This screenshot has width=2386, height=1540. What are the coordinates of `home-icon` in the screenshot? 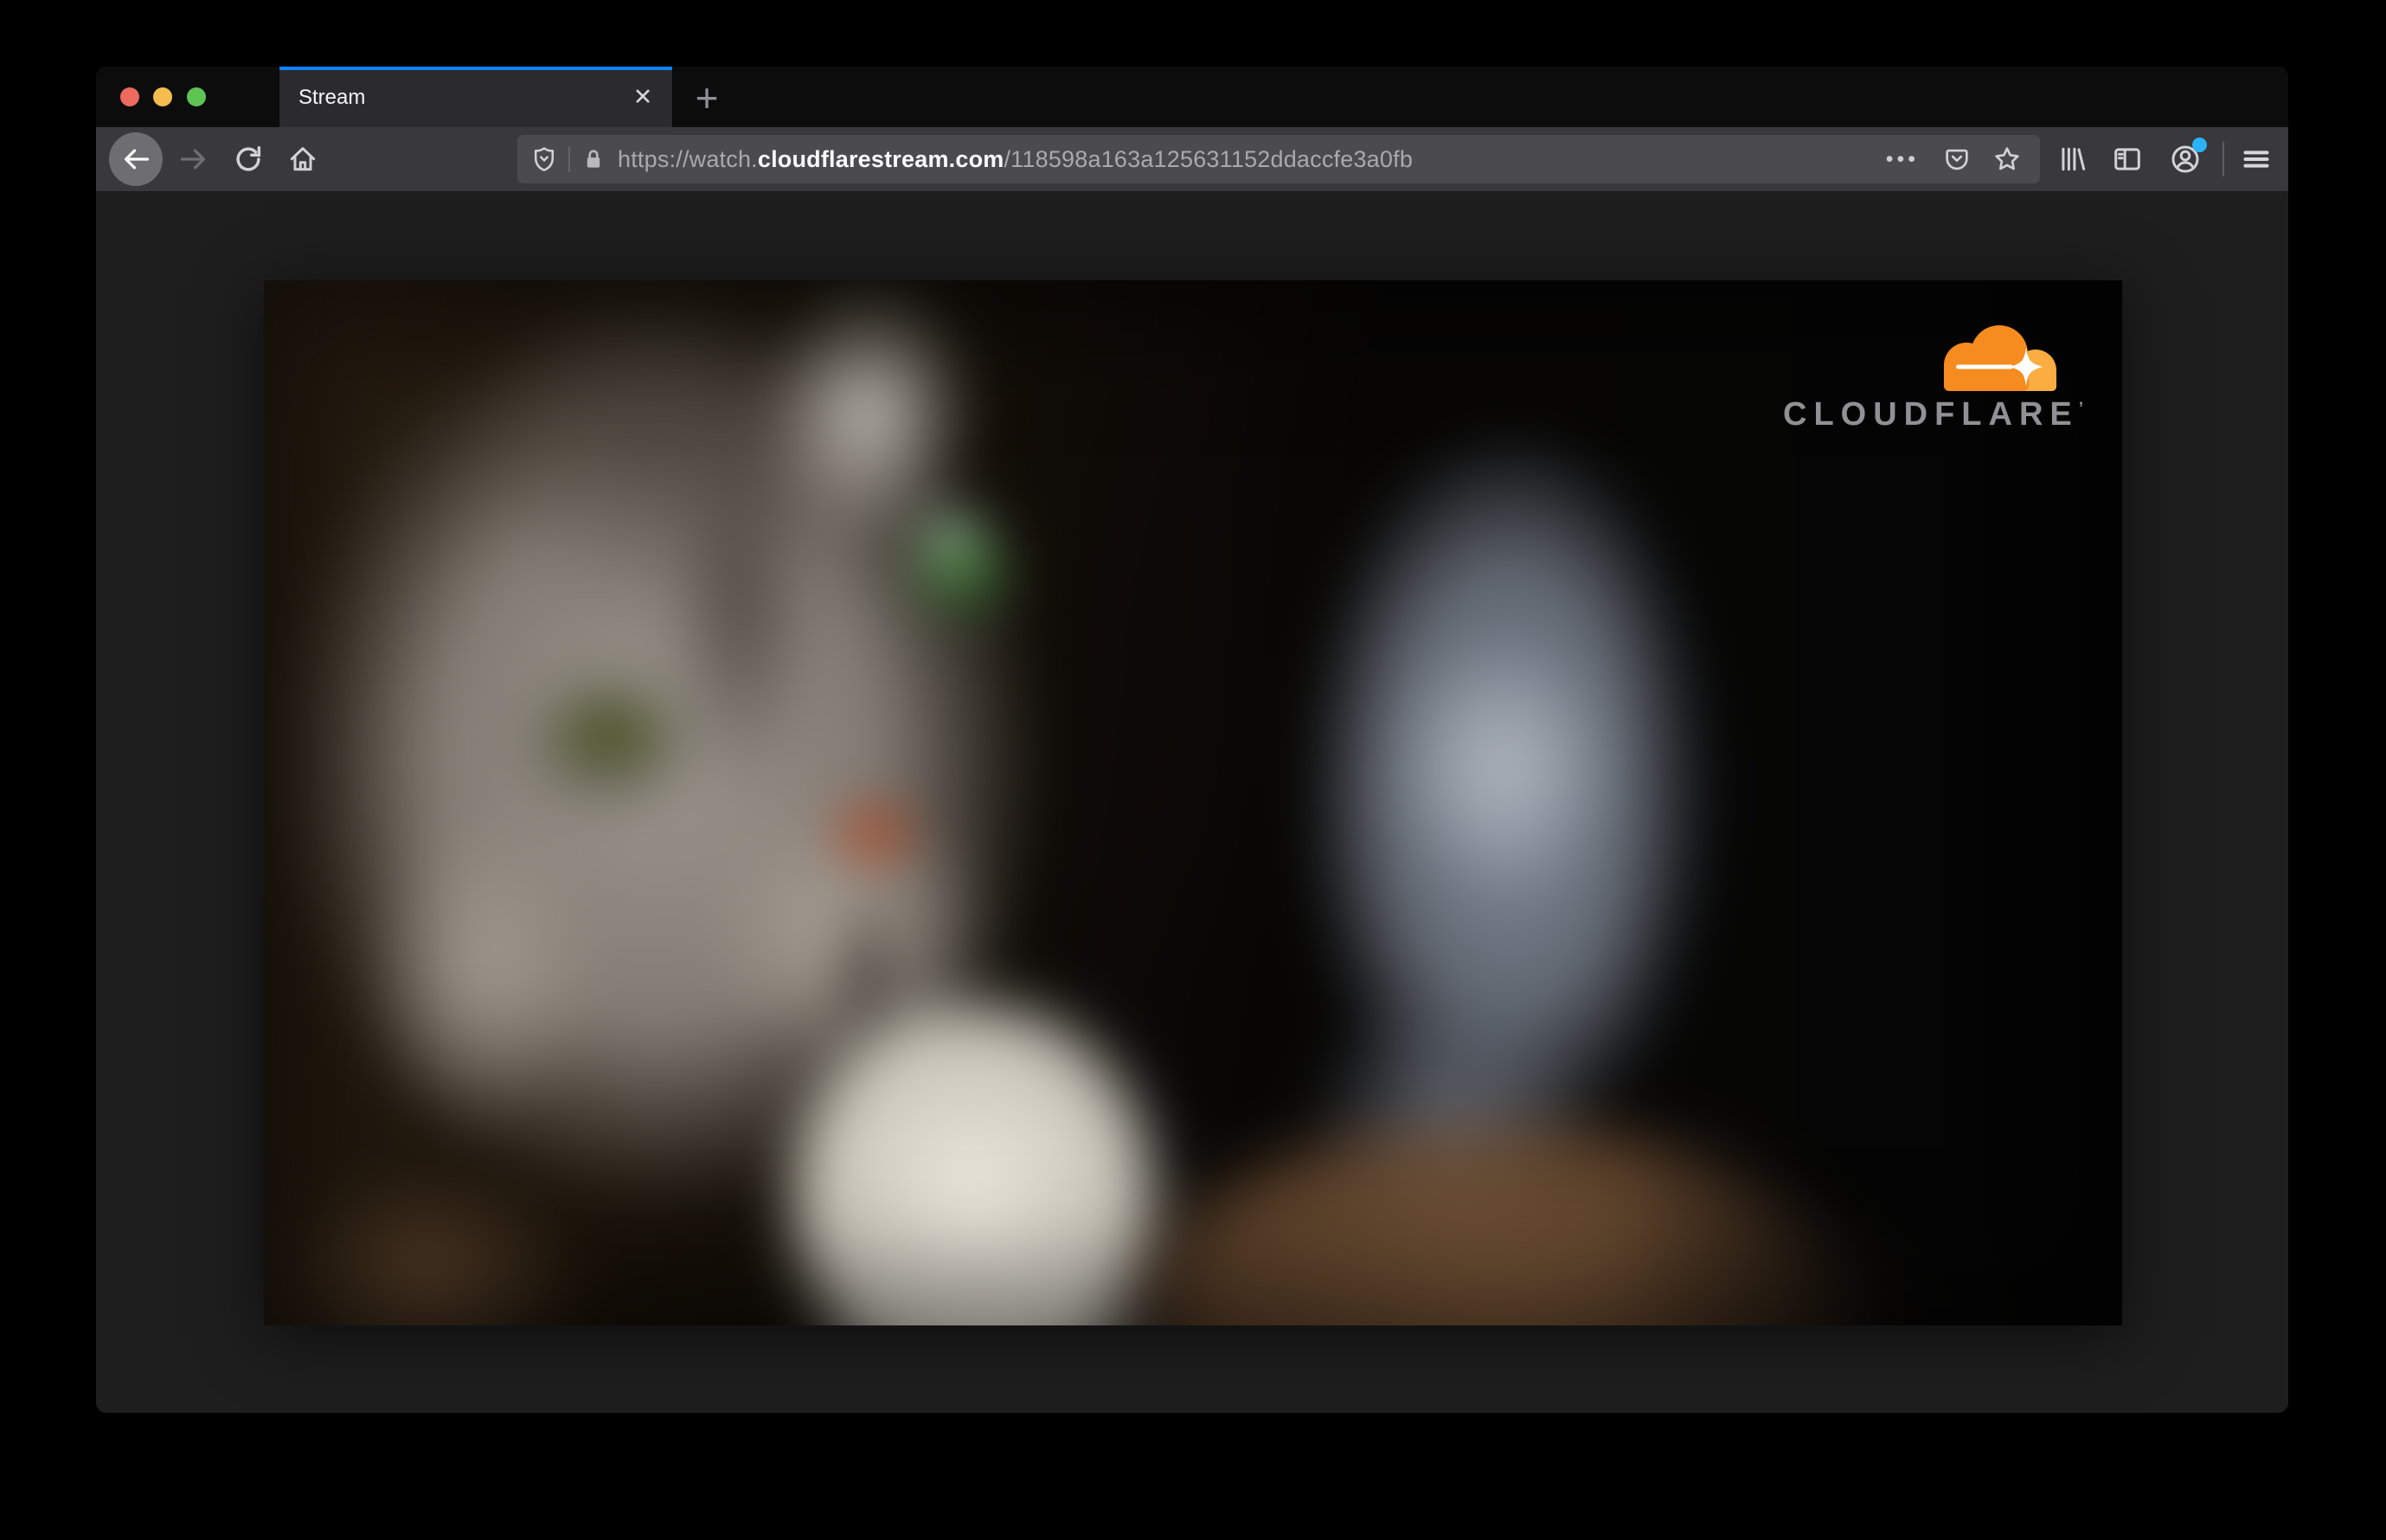 It's located at (303, 159).